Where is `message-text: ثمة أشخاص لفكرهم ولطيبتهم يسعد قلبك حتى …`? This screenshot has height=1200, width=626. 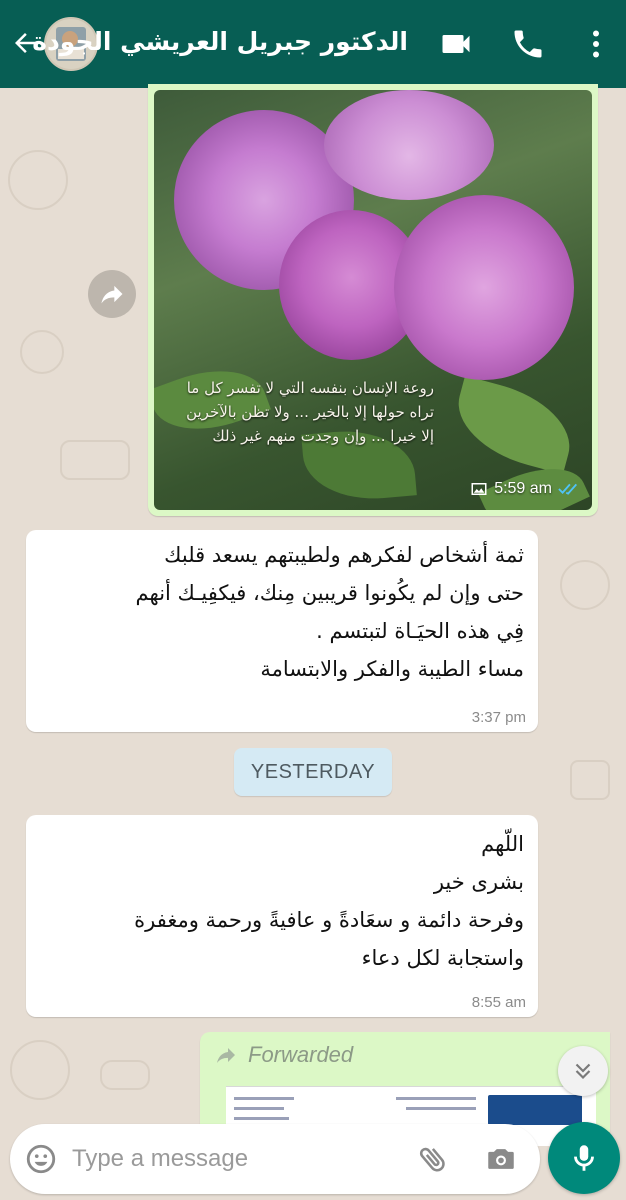 message-text: ثمة أشخاص لفكرهم ولطيبتهم يسعد قلبك حتى … is located at coordinates (329, 612).